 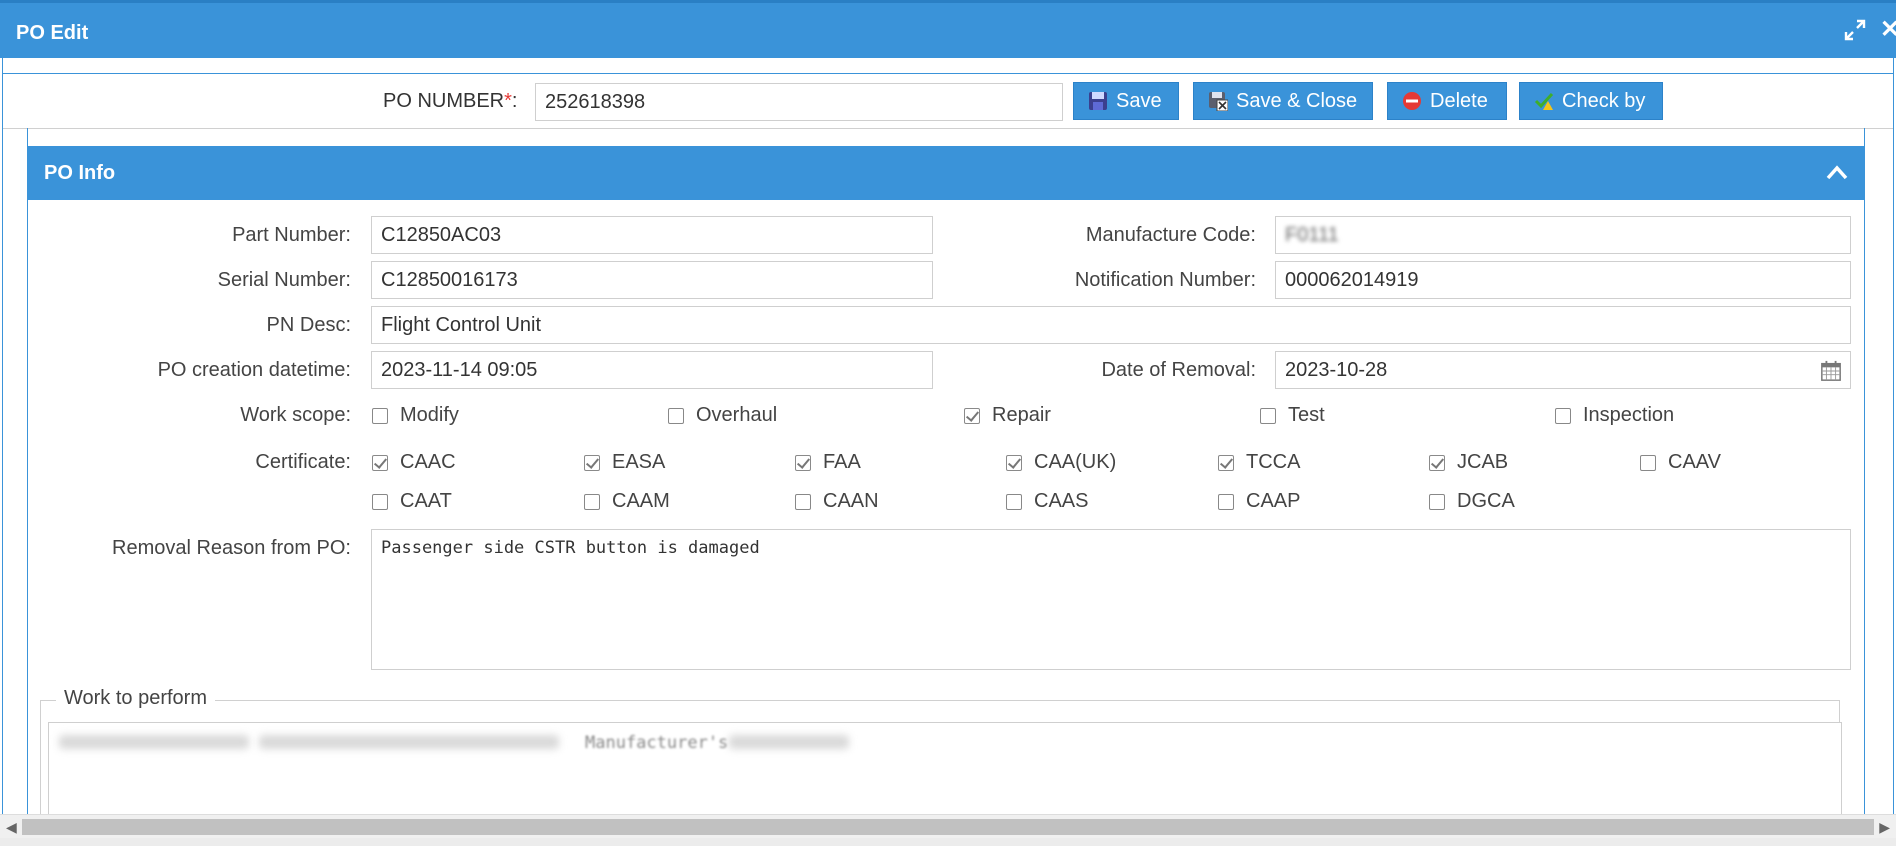 What do you see at coordinates (657, 743) in the screenshot?
I see `work-to-perform-text: Manufacturer's` at bounding box center [657, 743].